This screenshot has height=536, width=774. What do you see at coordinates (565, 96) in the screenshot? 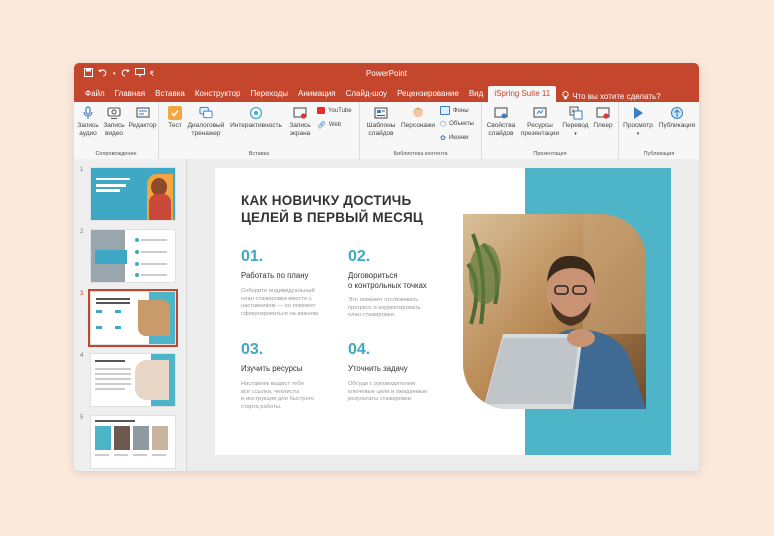
I see `lightbulb-icon` at bounding box center [565, 96].